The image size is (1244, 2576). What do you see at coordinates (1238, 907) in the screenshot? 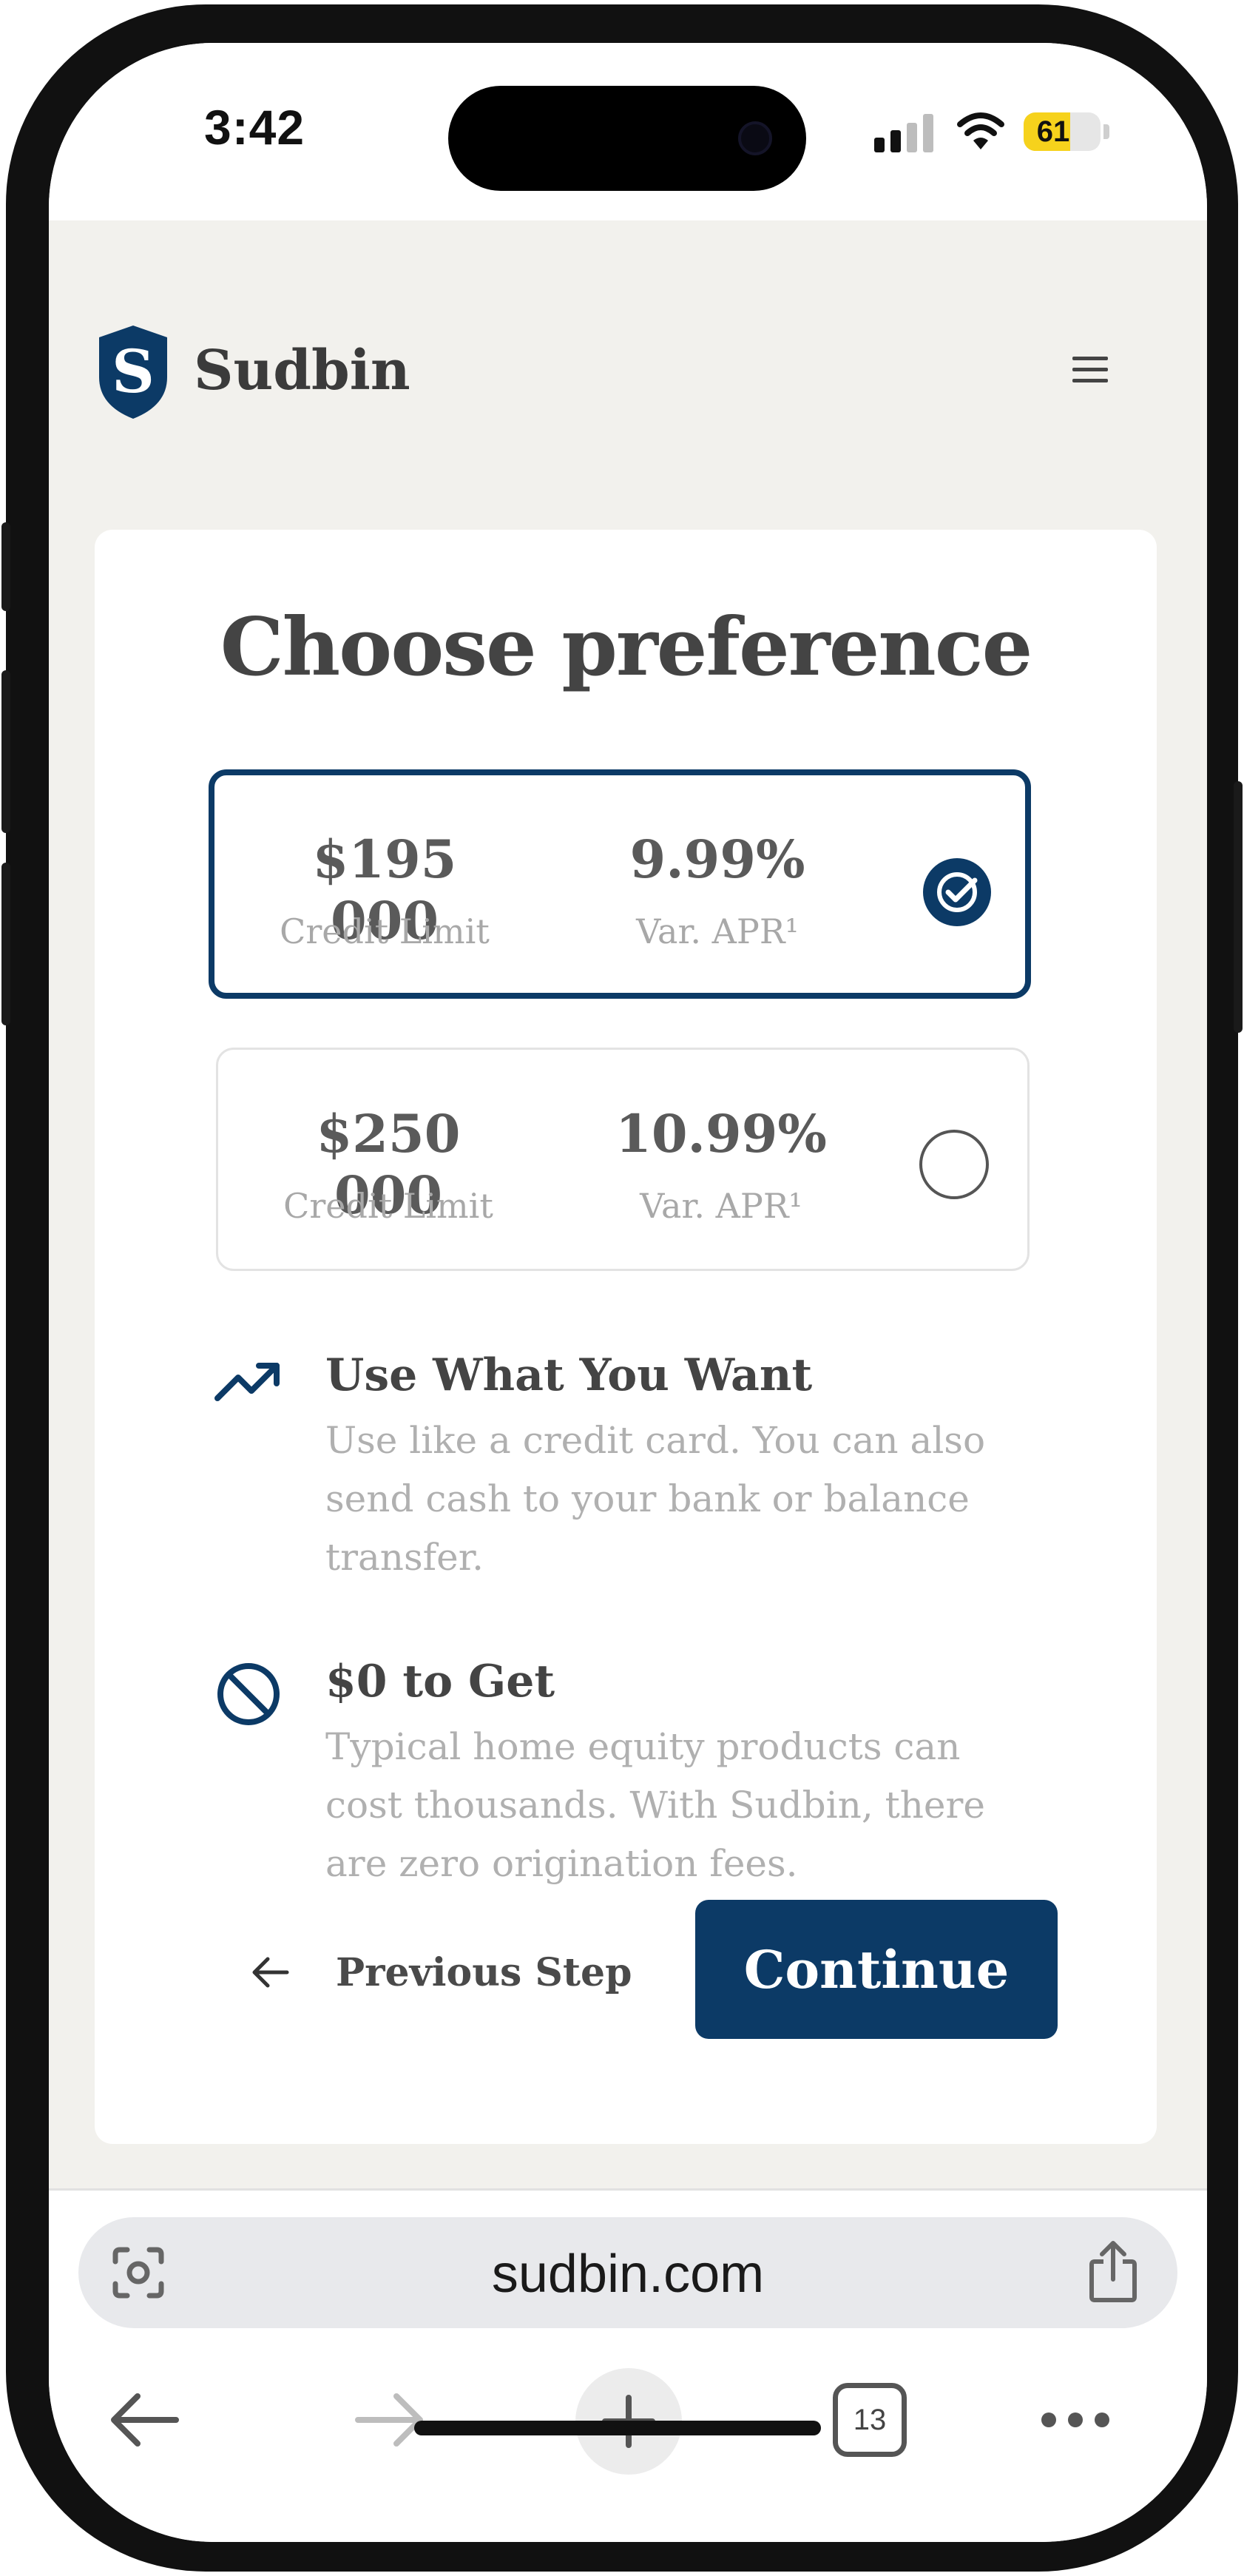
I see `power-button` at bounding box center [1238, 907].